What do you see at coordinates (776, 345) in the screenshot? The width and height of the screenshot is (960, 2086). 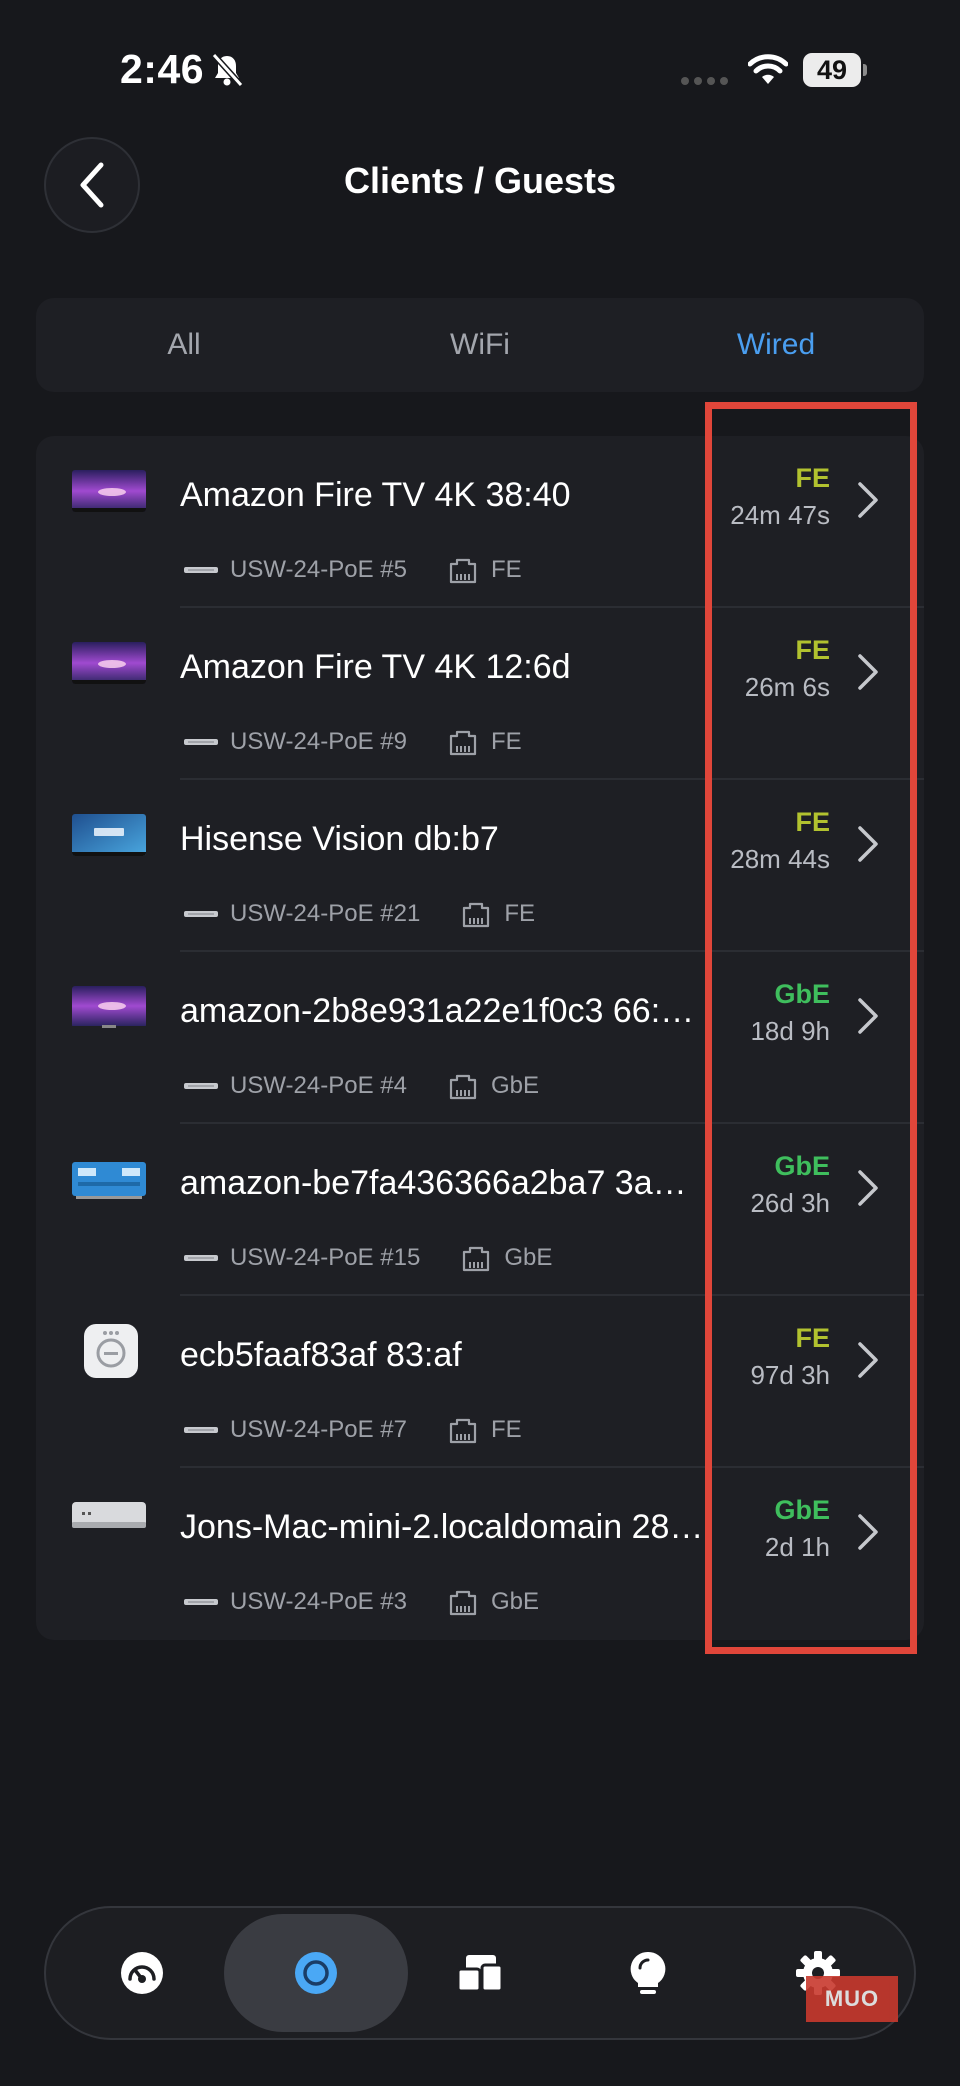 I see `tab-wired: Wired` at bounding box center [776, 345].